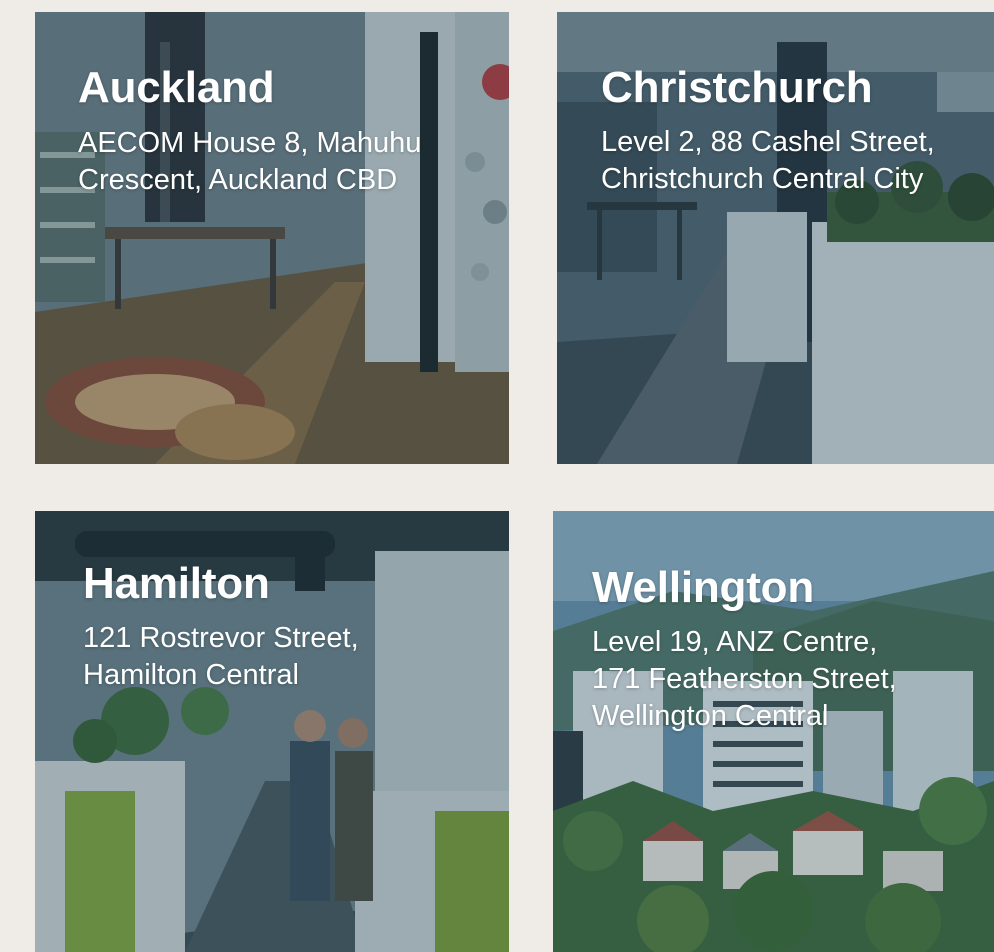 The width and height of the screenshot is (994, 952). I want to click on city-title-auckland: Auckland, so click(176, 87).